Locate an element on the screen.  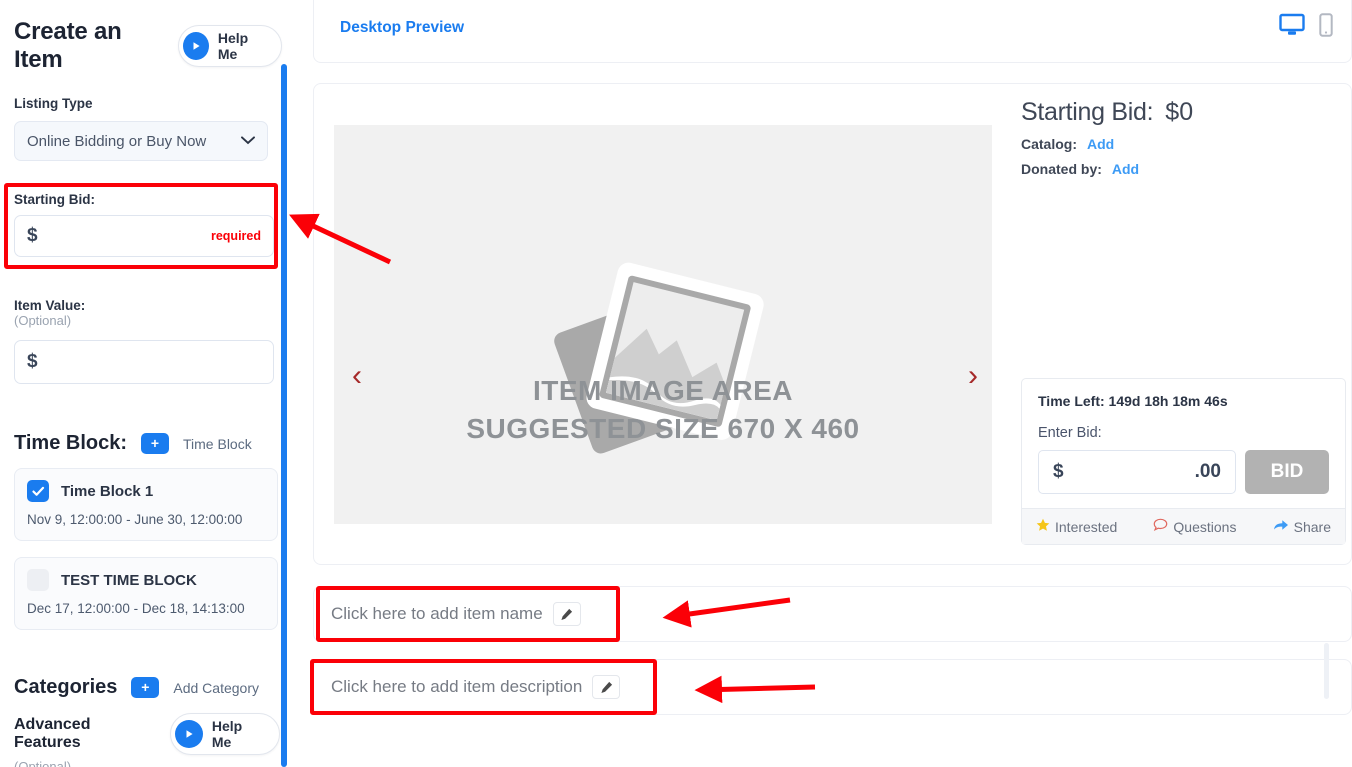
interested-label: Interested is located at coordinates (1086, 526).